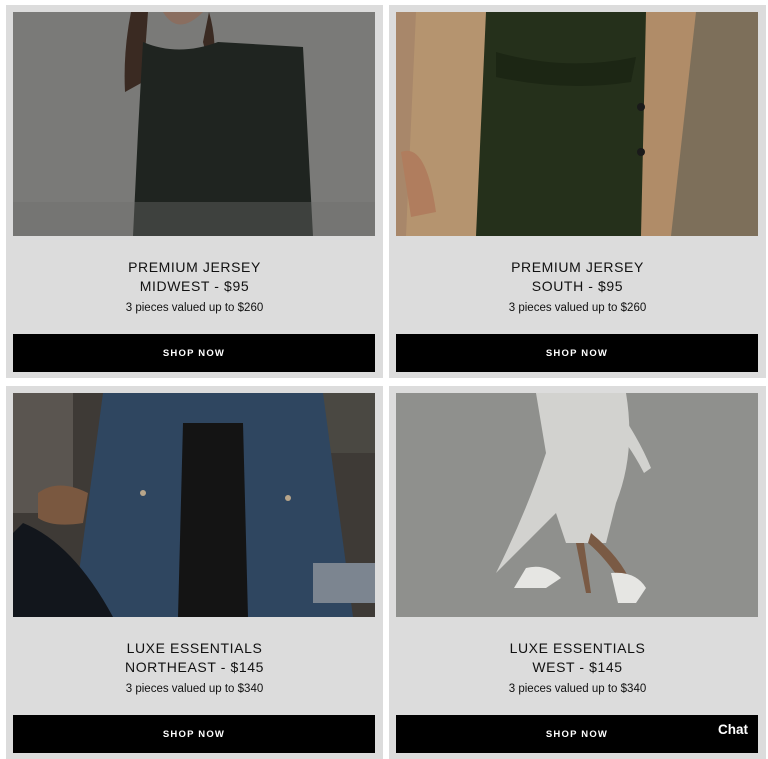 This screenshot has width=768, height=759. I want to click on product-title: PREMIUM JERSEY MIDWEST - $95, so click(194, 277).